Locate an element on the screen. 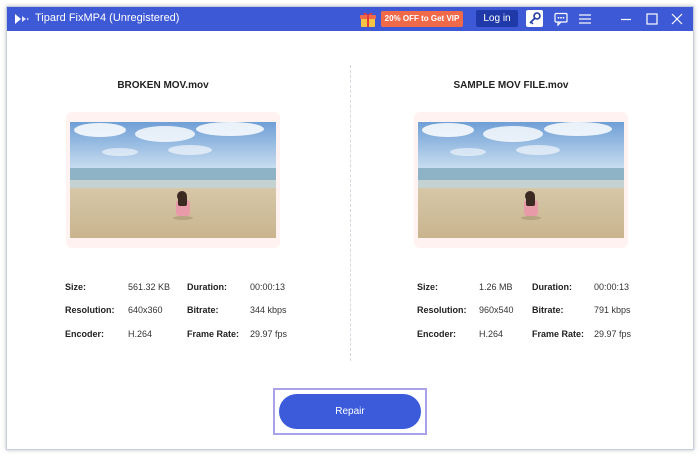  vip-promo-button: 20% OFF to Get VIP is located at coordinates (422, 19).